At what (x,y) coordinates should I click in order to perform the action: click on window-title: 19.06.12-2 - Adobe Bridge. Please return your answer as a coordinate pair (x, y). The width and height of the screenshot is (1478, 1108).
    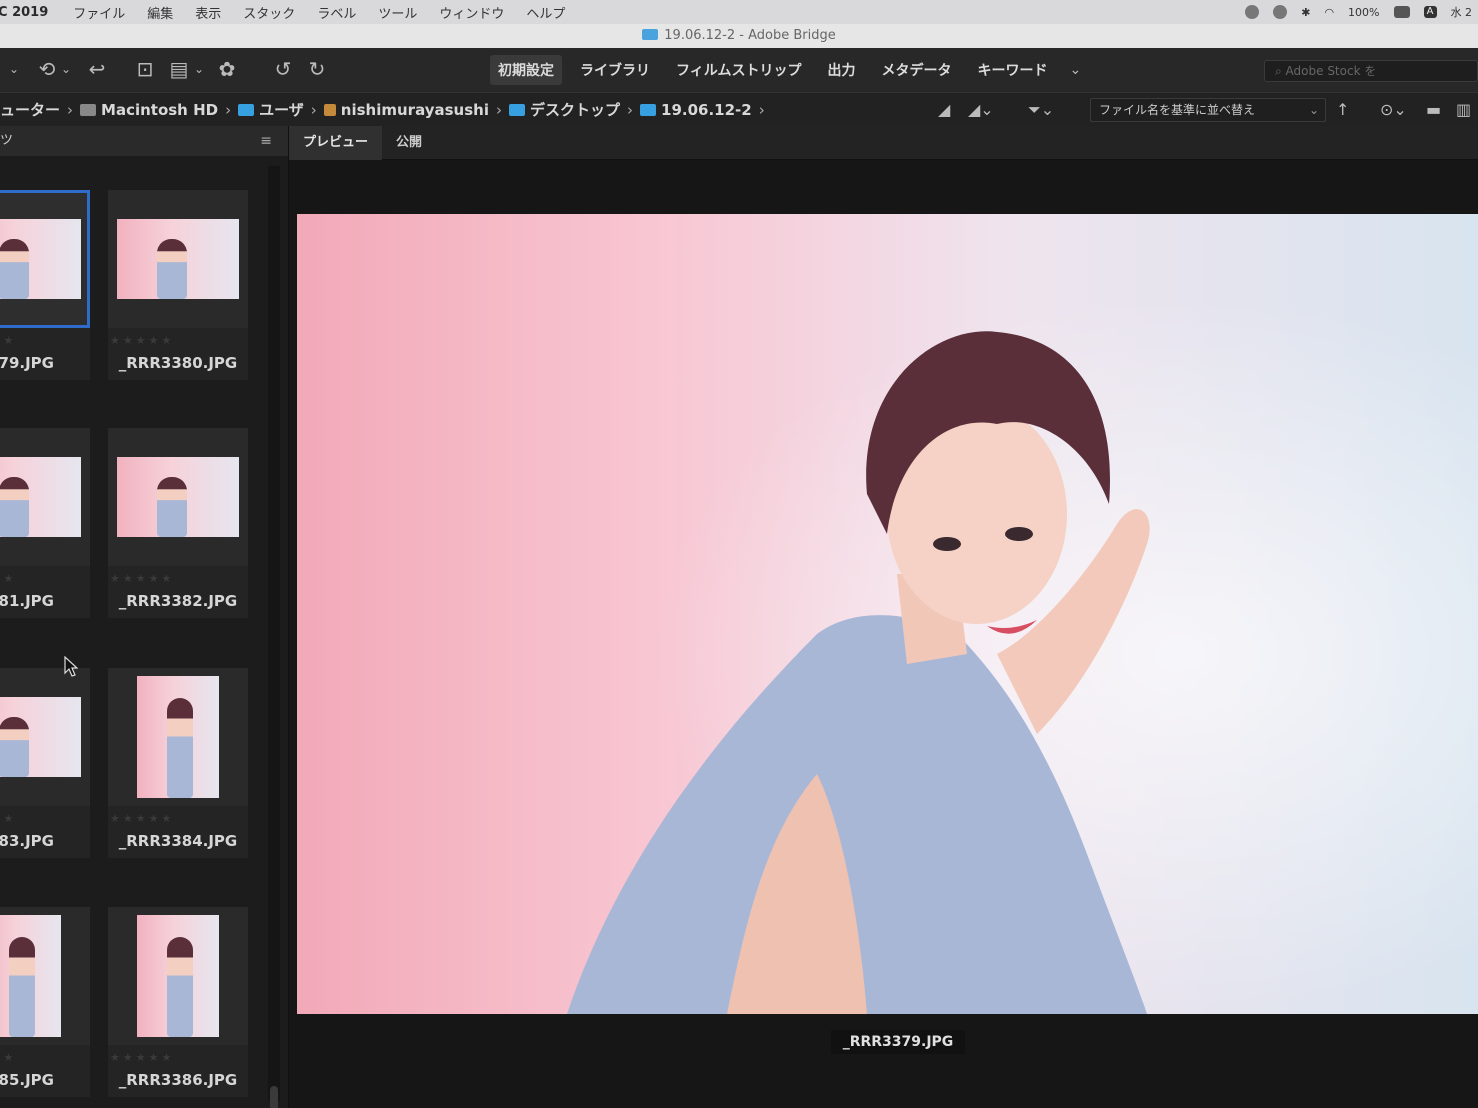
    Looking at the image, I should click on (750, 35).